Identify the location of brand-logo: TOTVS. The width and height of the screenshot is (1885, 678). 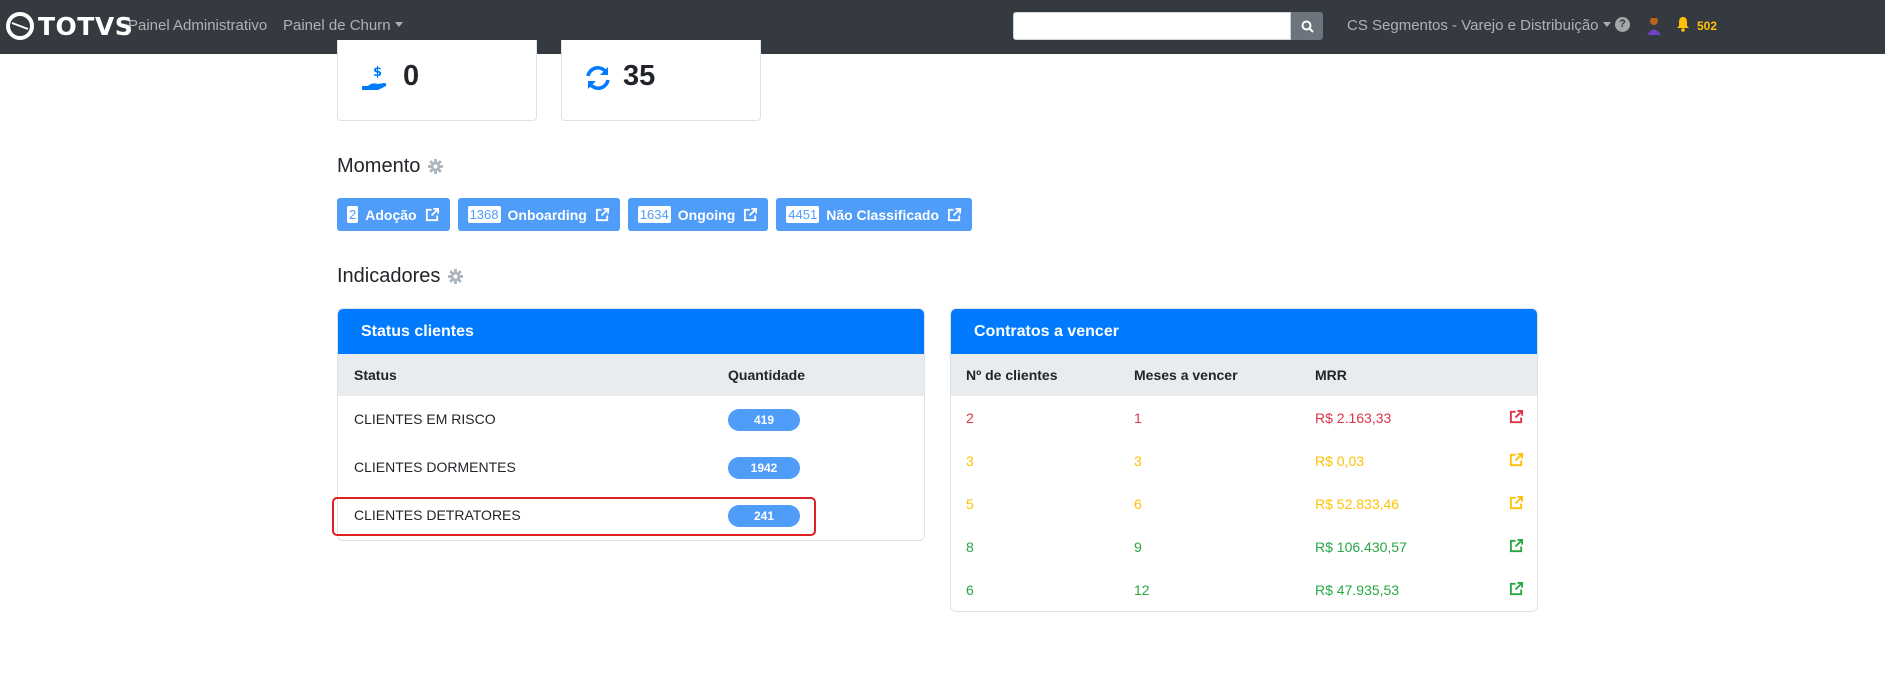
(69, 26).